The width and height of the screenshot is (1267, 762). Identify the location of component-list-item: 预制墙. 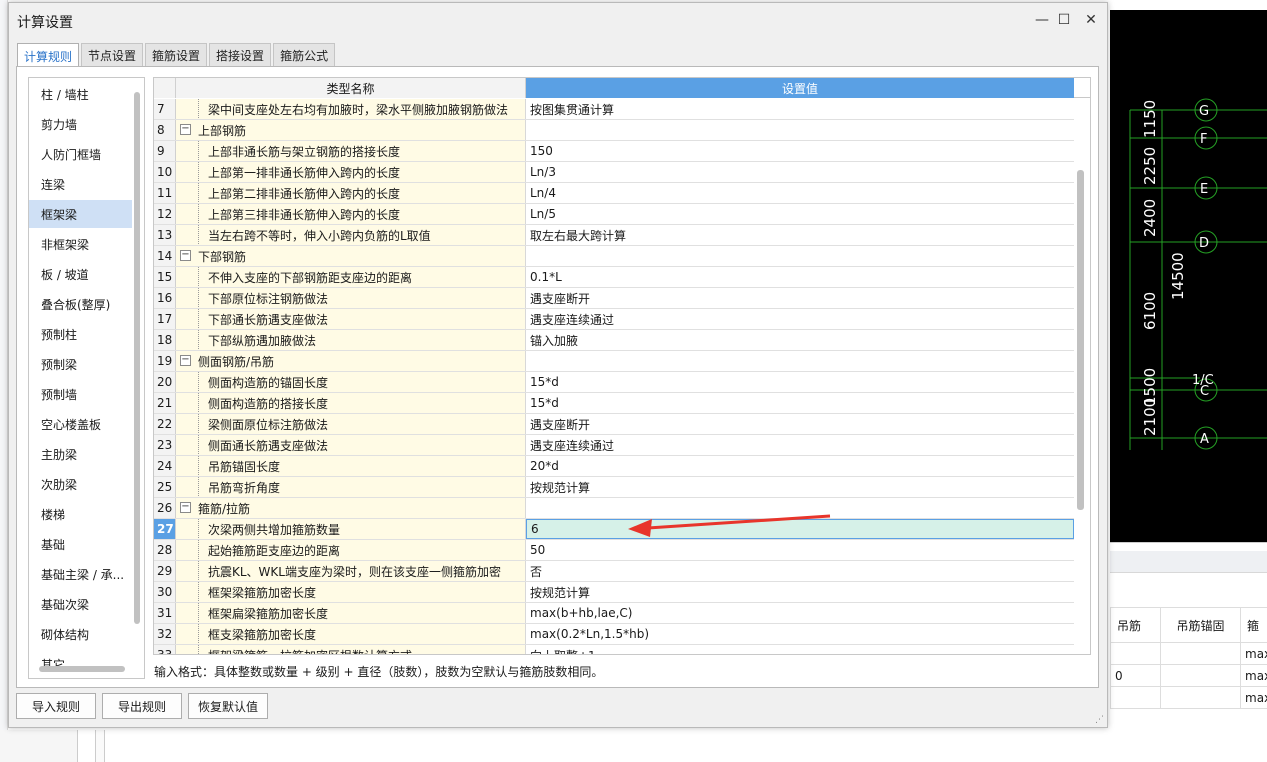
(80, 394).